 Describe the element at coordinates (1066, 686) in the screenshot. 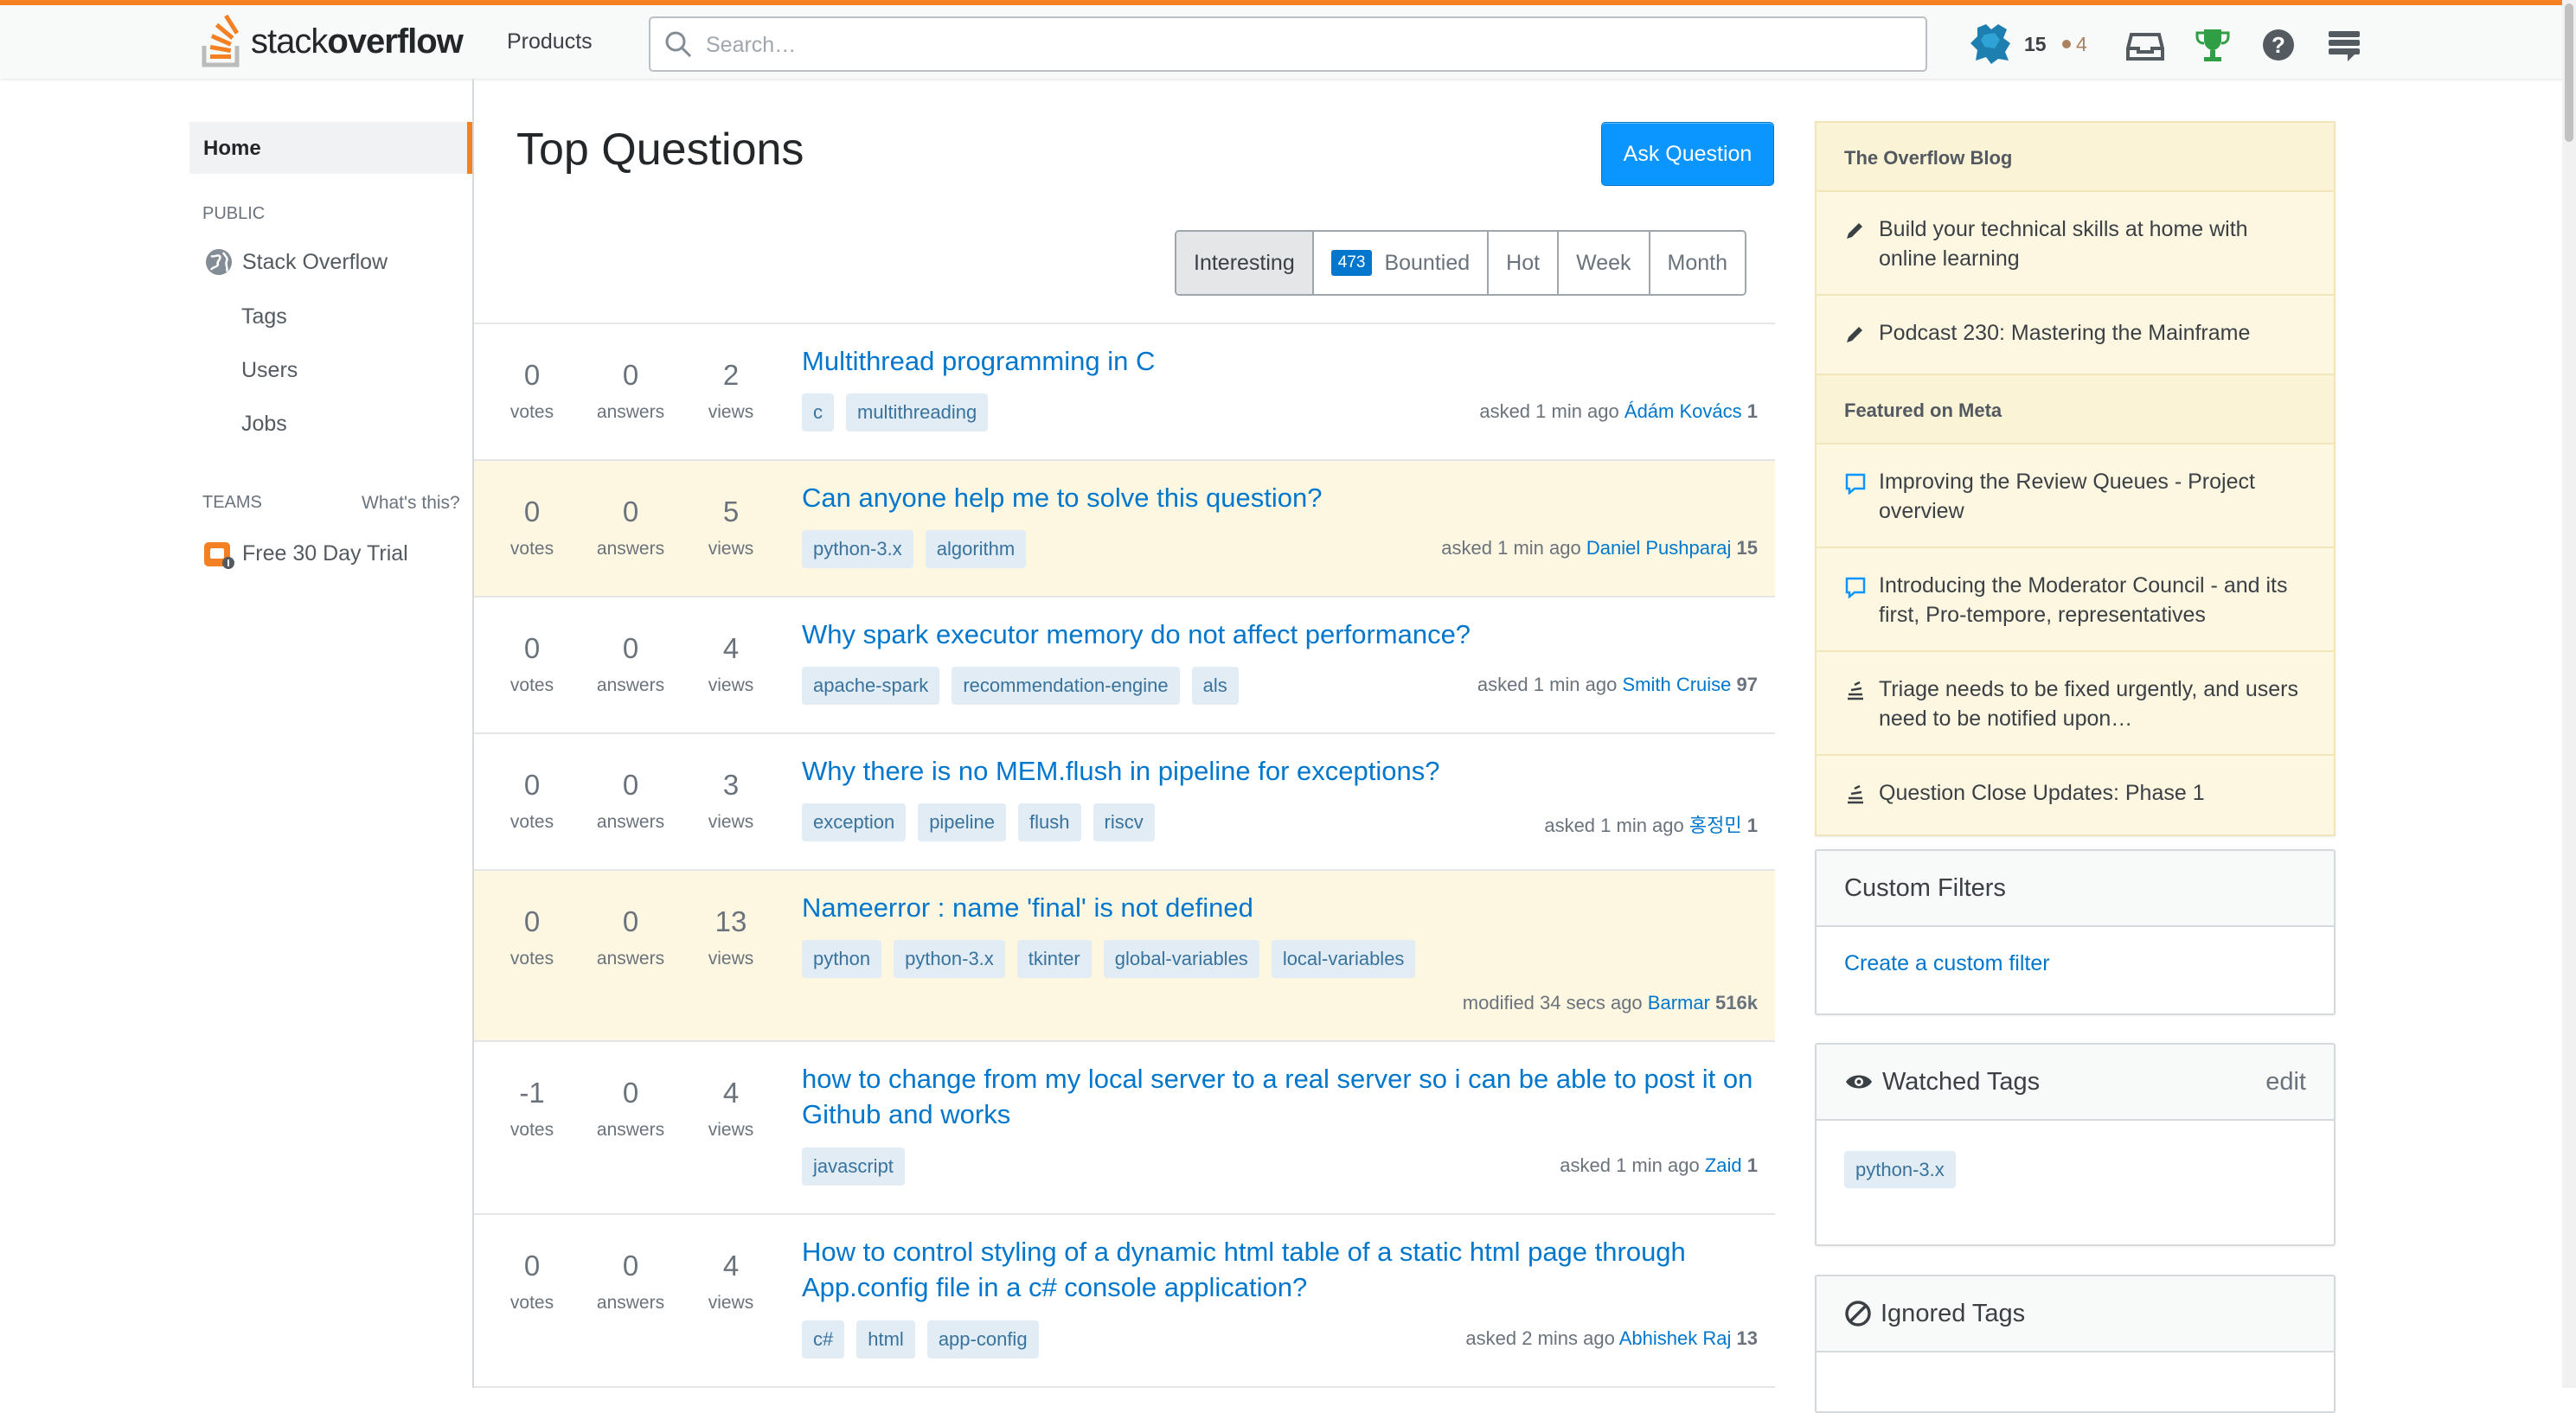

I see `tag-link: recommendation-engine` at that location.